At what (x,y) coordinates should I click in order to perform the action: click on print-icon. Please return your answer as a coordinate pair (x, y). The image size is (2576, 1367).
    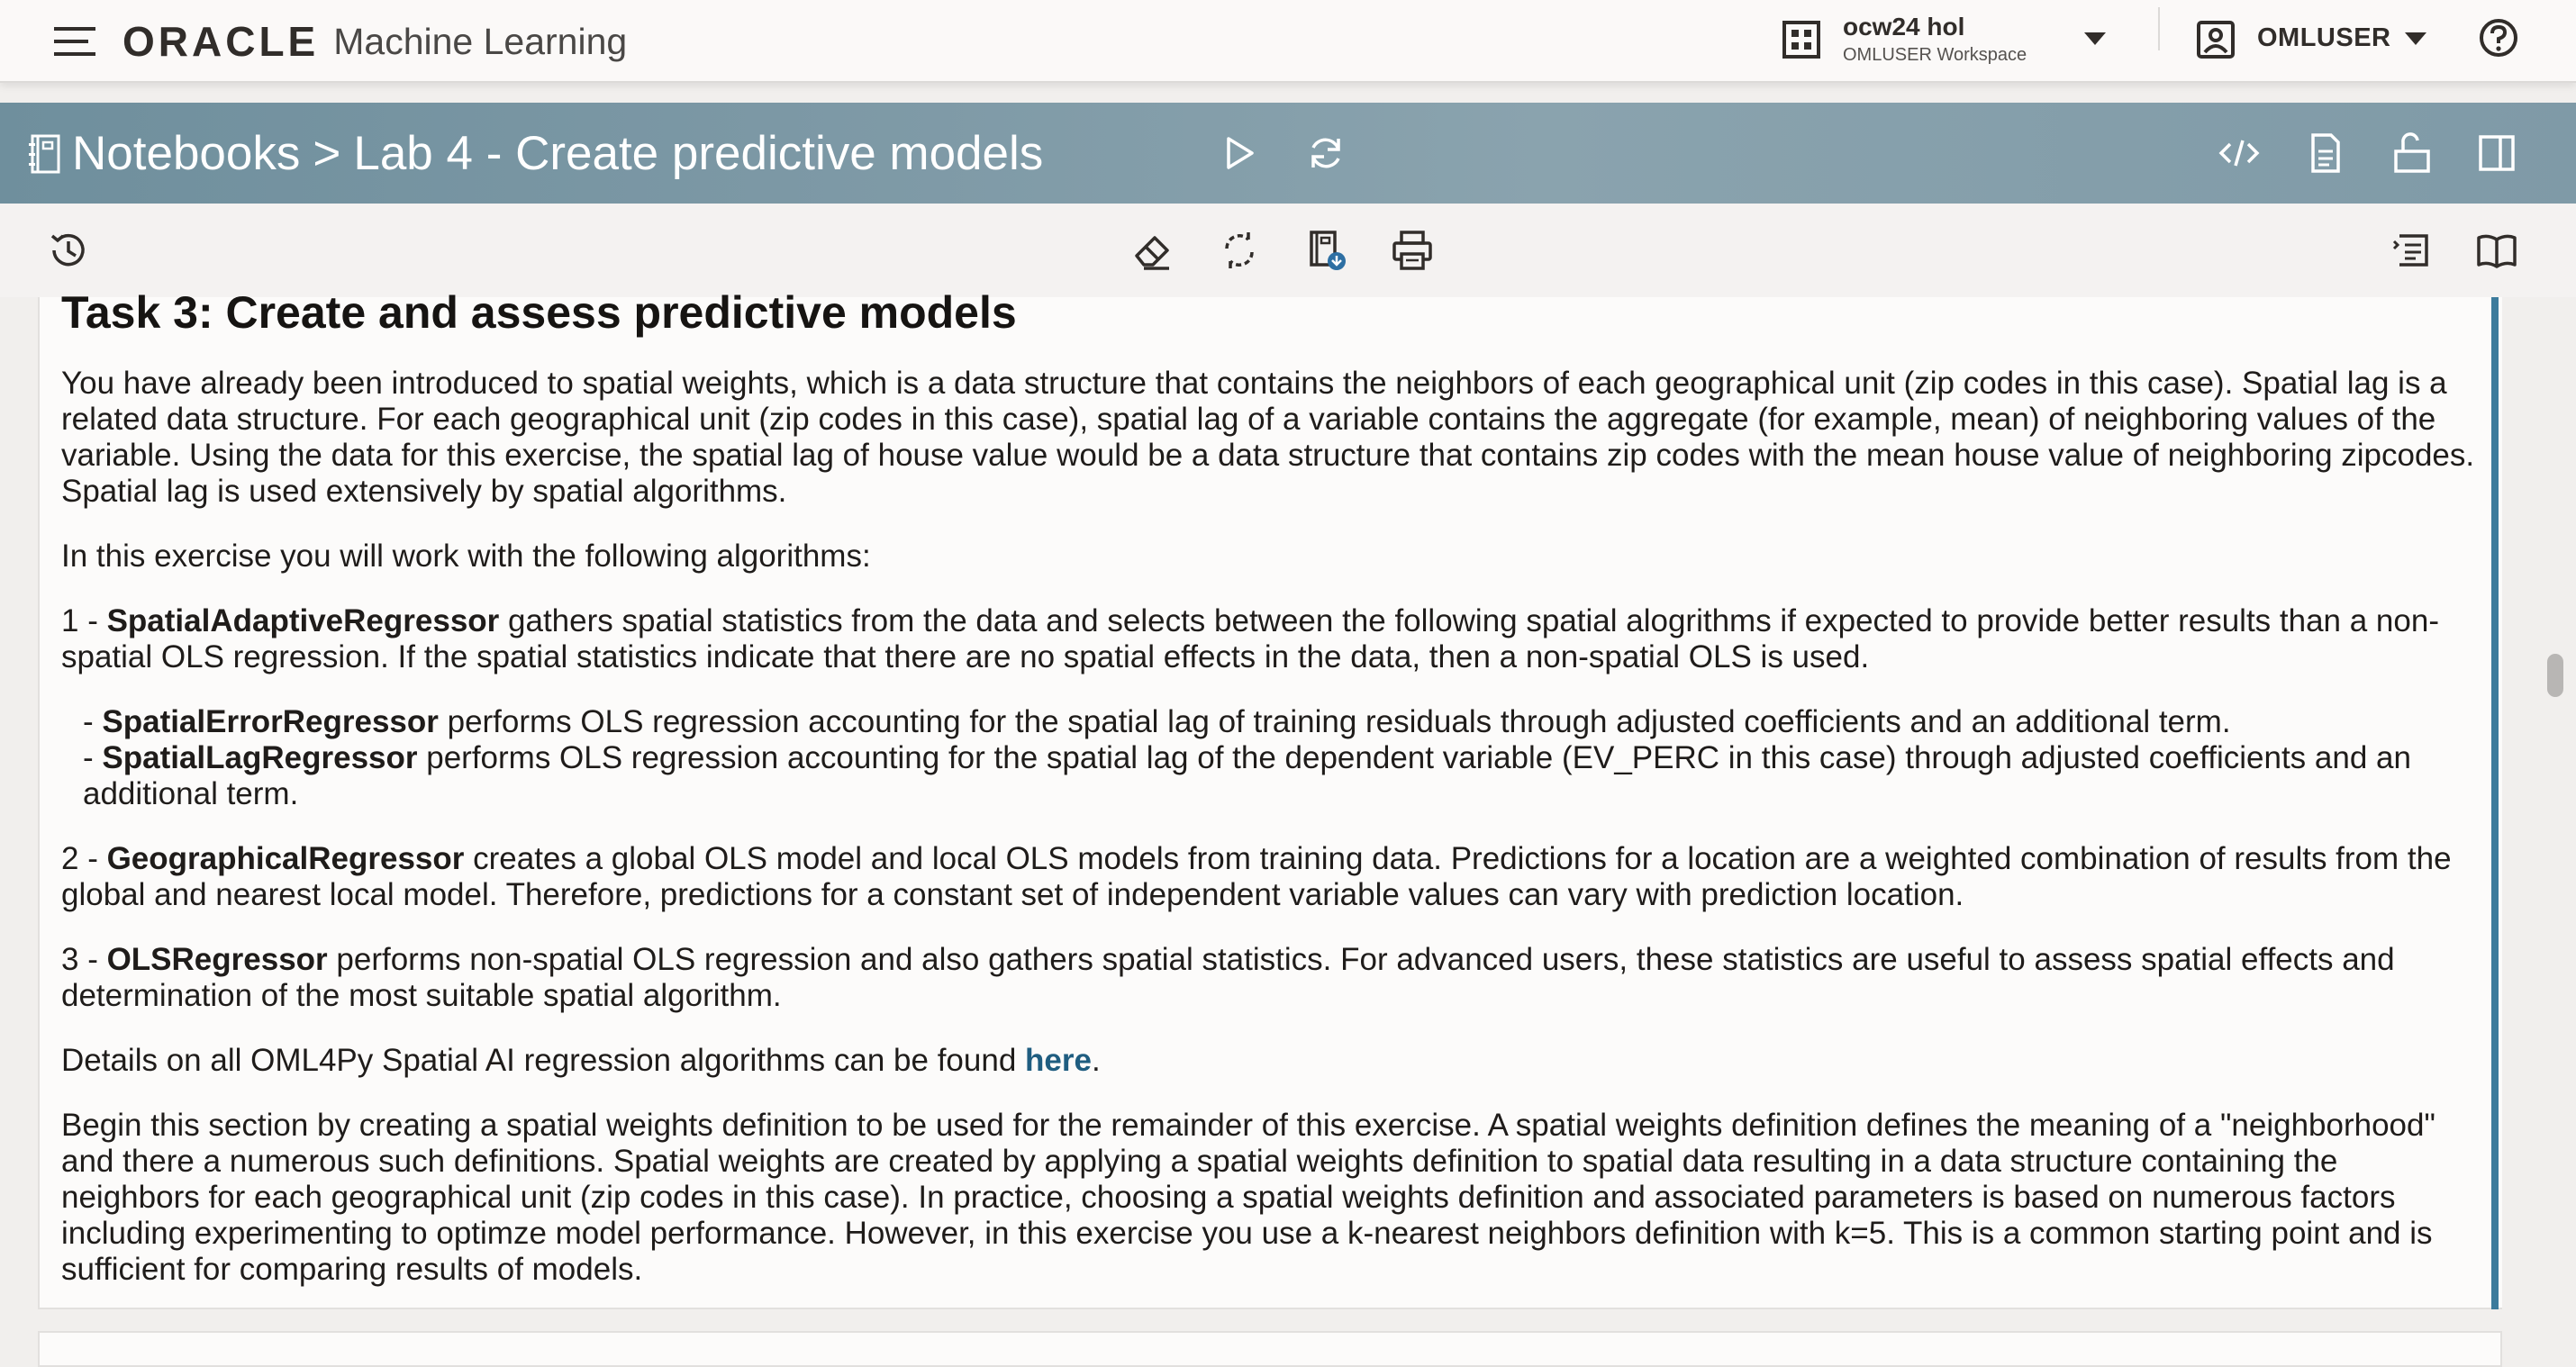
    Looking at the image, I should click on (1412, 250).